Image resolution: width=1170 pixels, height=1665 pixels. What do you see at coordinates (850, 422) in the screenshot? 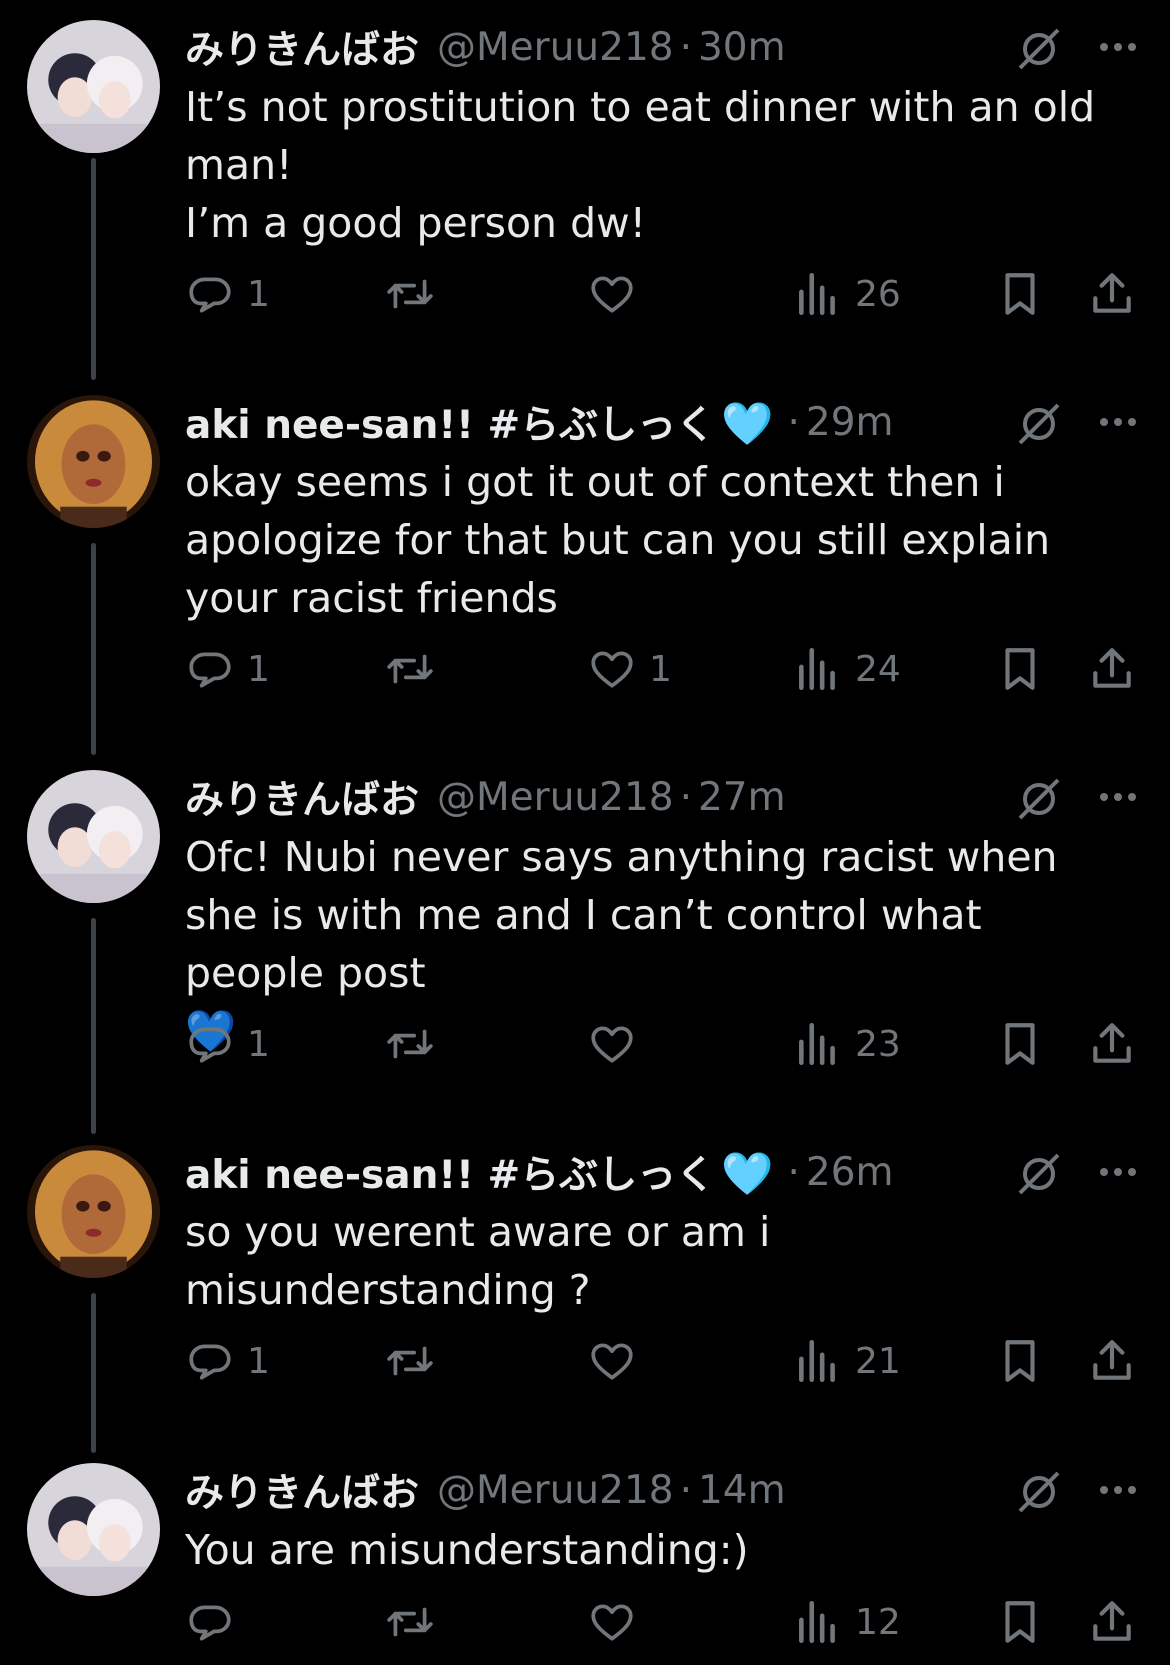
I see `timestamp: 29m` at bounding box center [850, 422].